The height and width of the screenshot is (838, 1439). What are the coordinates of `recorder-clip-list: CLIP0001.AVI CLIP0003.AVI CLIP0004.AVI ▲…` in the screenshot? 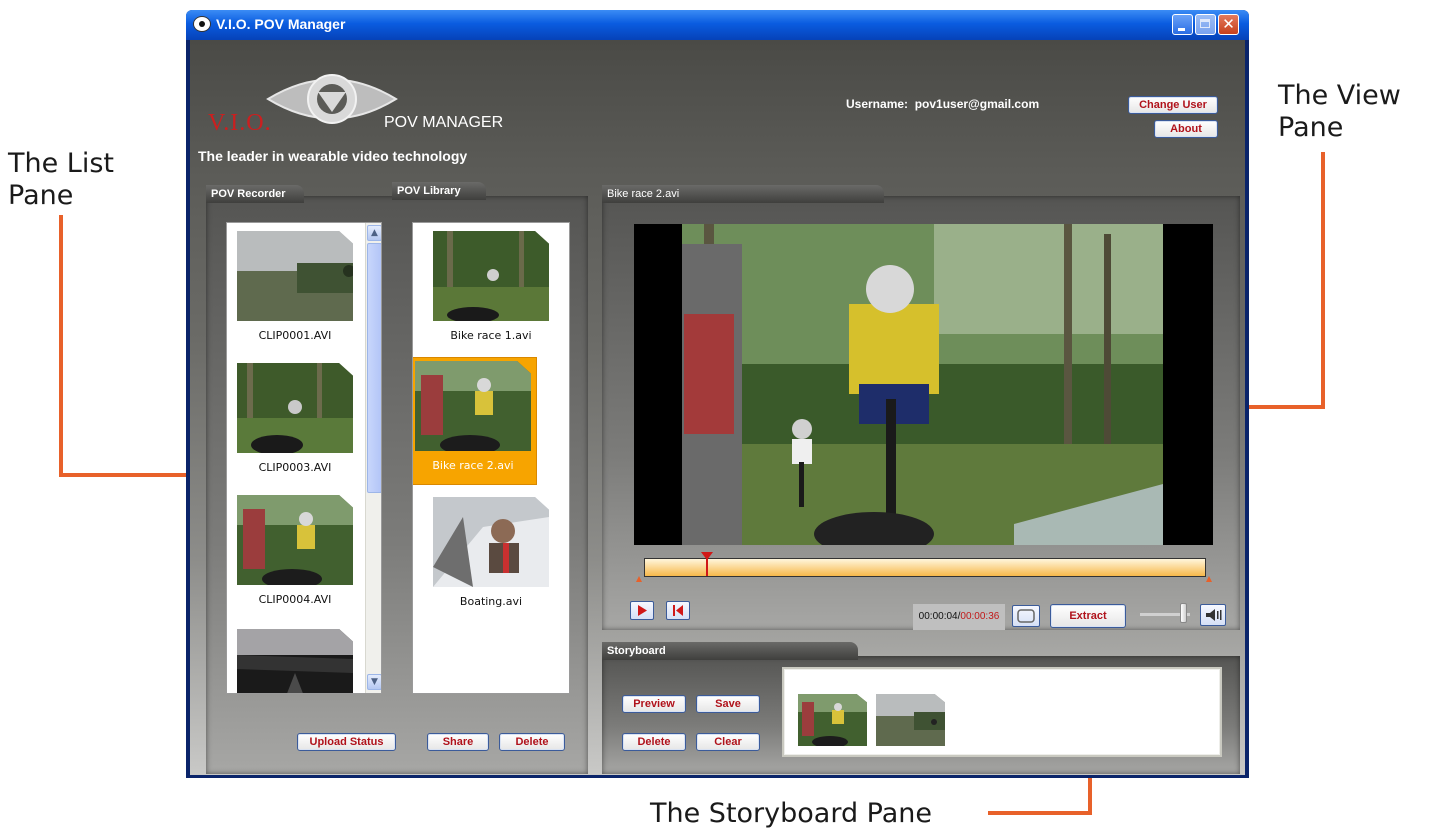 It's located at (304, 458).